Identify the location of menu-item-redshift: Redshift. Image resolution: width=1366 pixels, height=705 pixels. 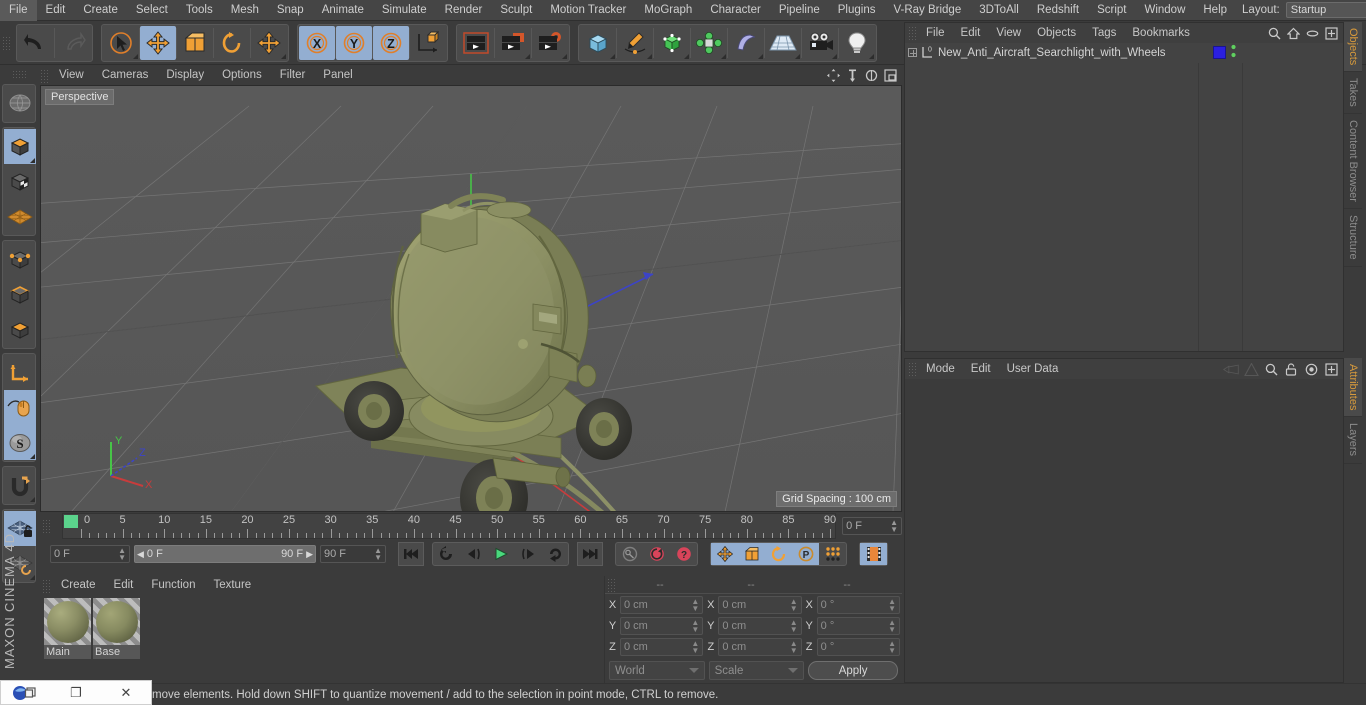
(1058, 10).